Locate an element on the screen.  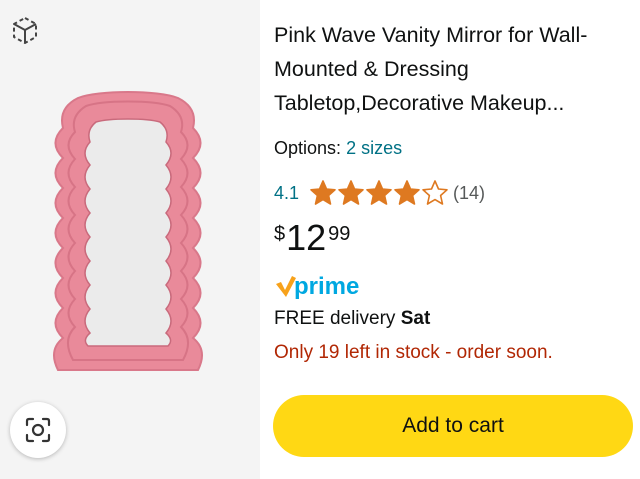
visual-search-button is located at coordinates (38, 430).